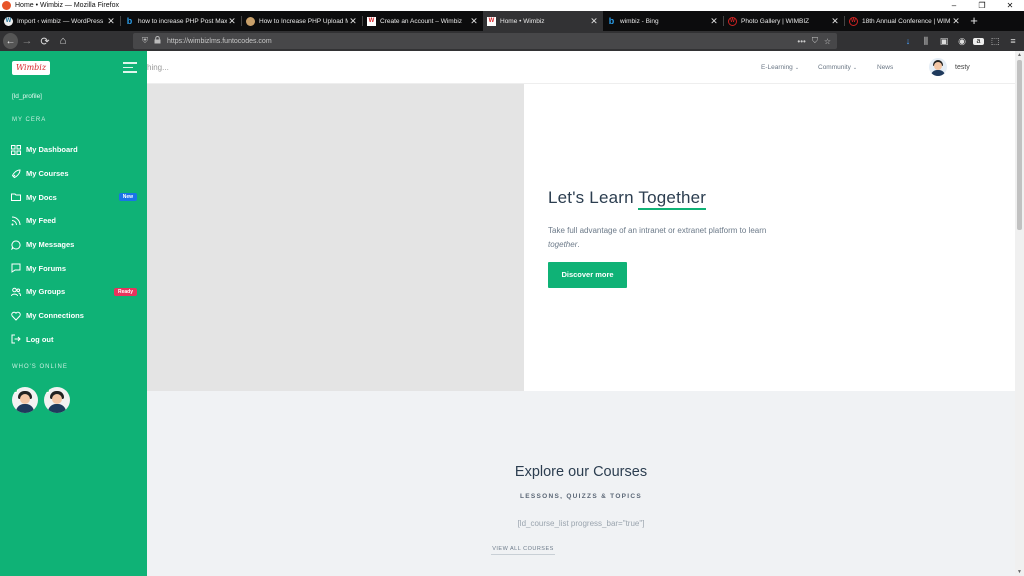 This screenshot has height=576, width=1024. I want to click on tab-label: wimbiz - Bing, so click(639, 21).